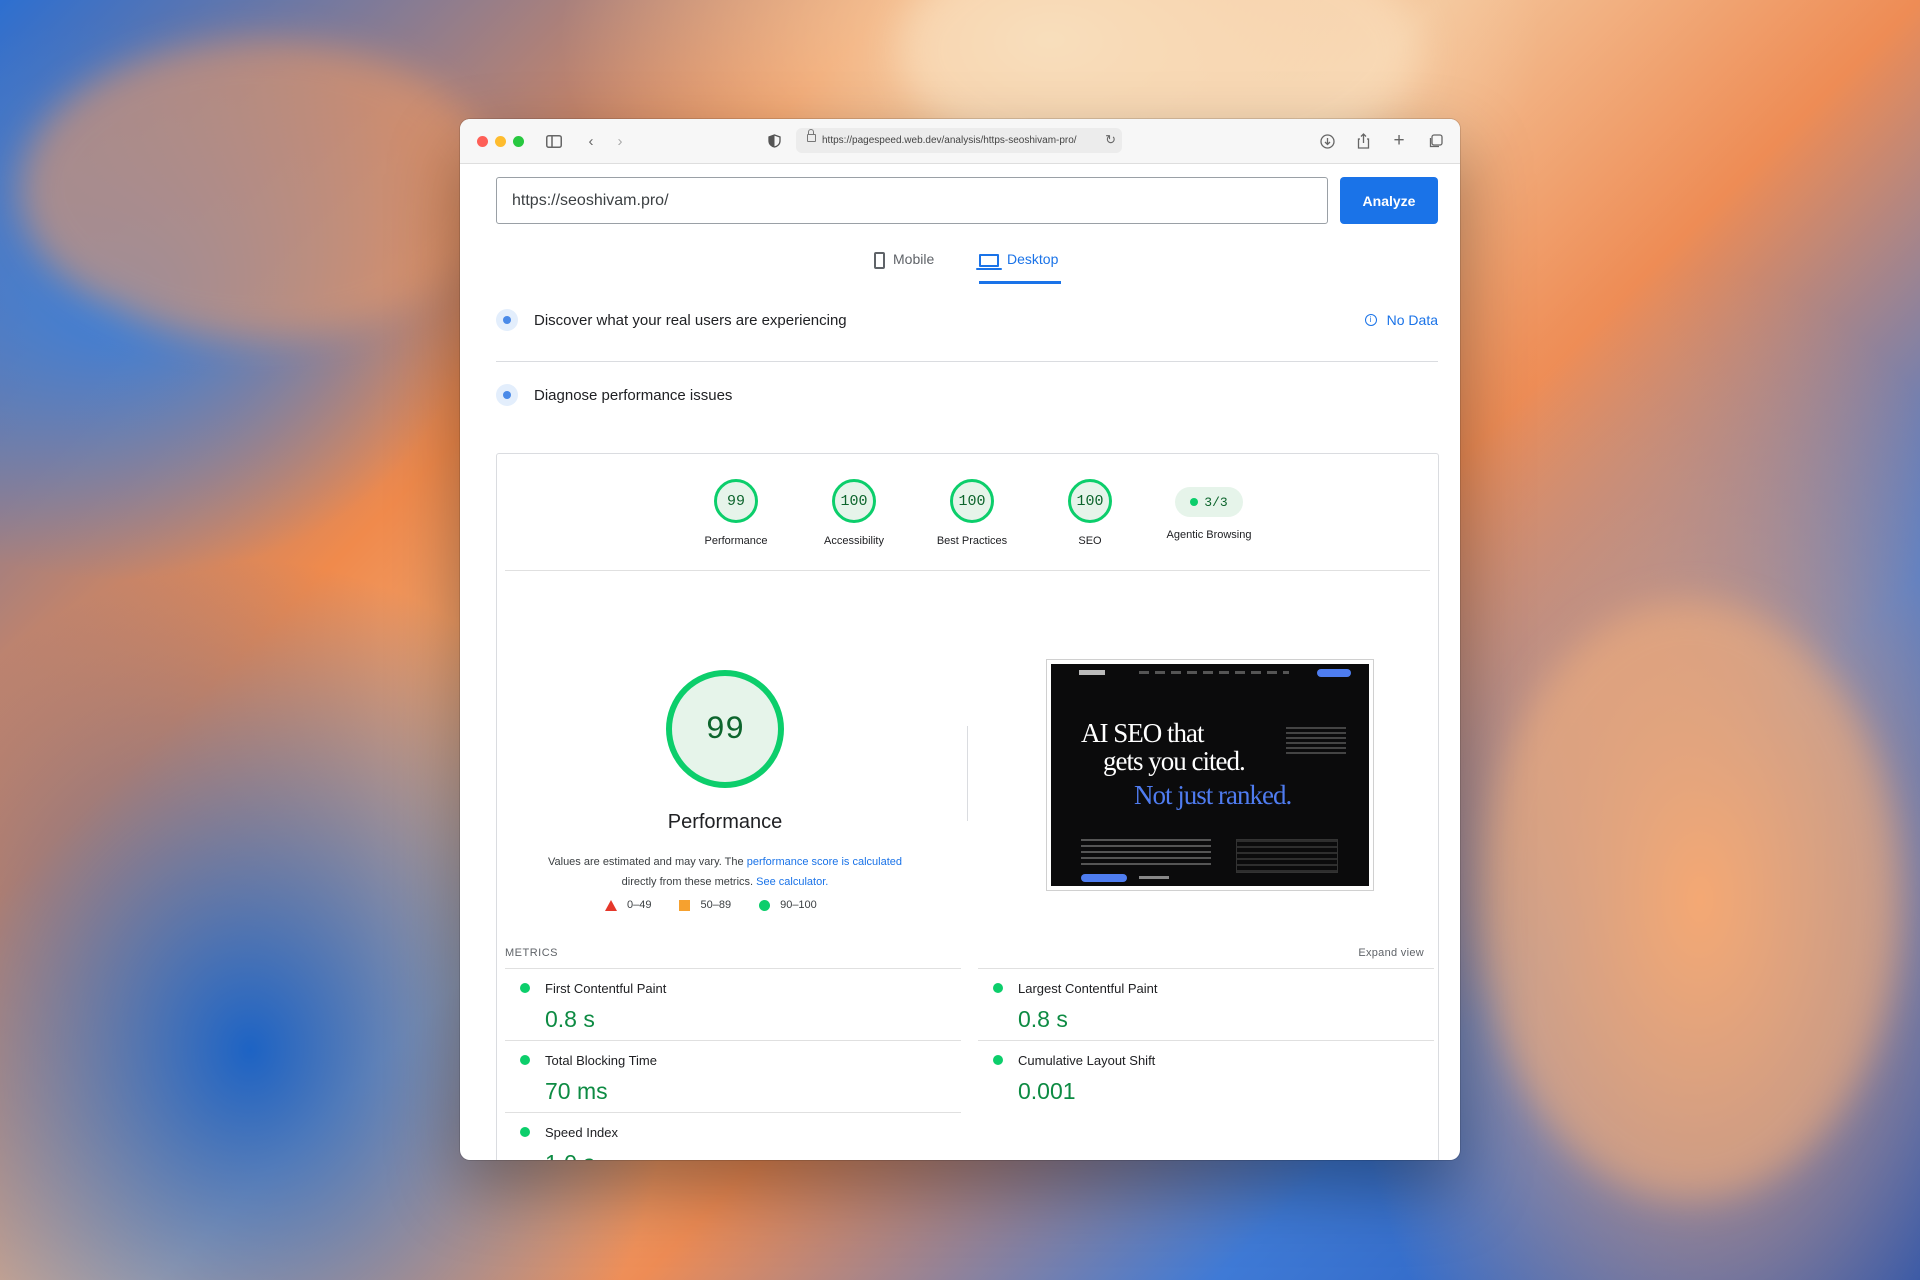  I want to click on sidebar-icon, so click(554, 141).